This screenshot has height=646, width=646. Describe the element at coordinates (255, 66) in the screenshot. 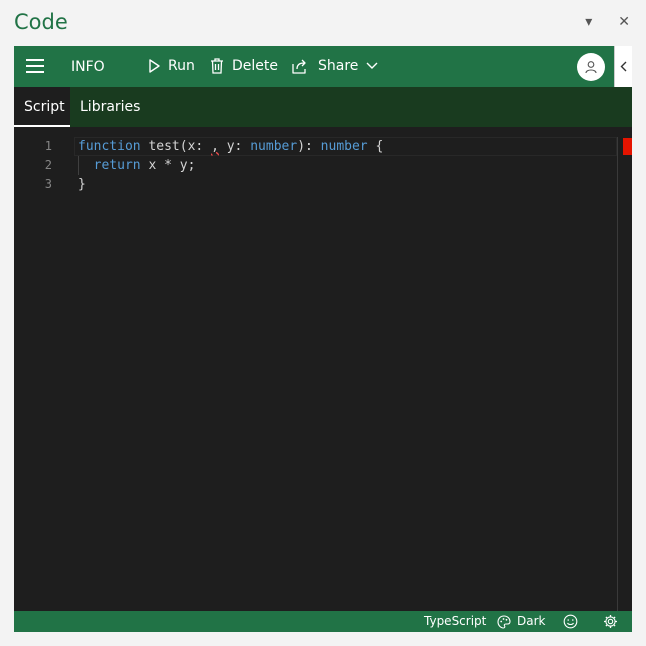

I see `delete-label: Delete` at that location.